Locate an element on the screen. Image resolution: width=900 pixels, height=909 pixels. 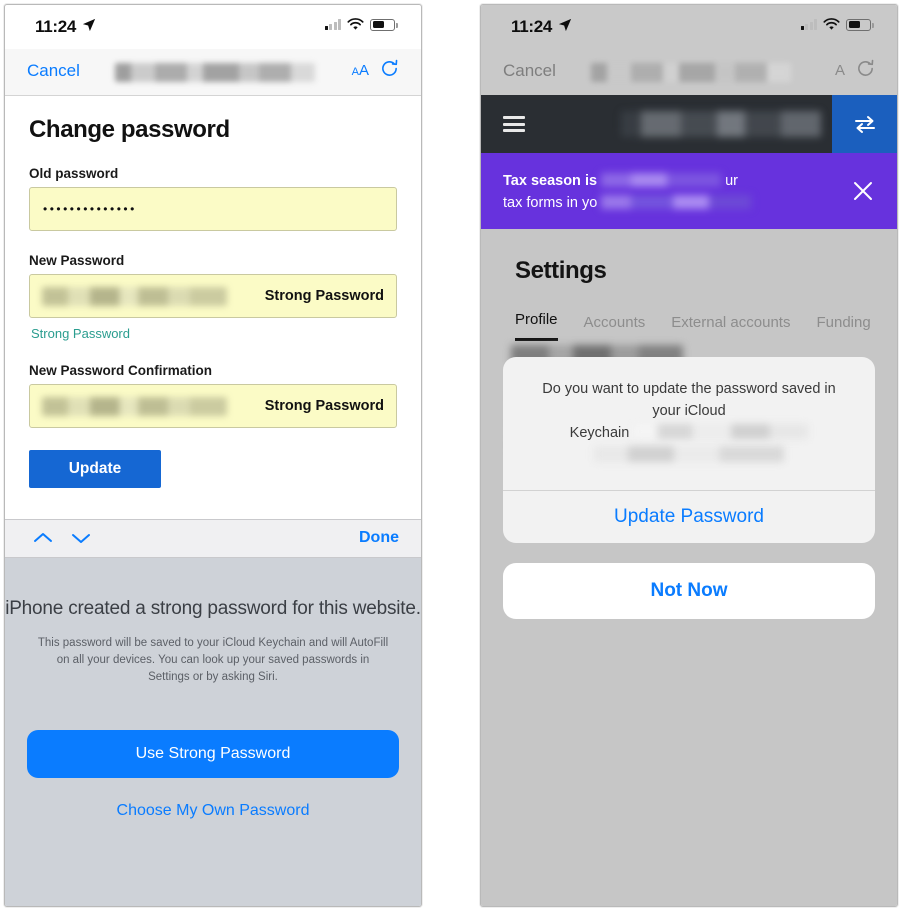
status-bar-left: 11:24 is located at coordinates (213, 27).